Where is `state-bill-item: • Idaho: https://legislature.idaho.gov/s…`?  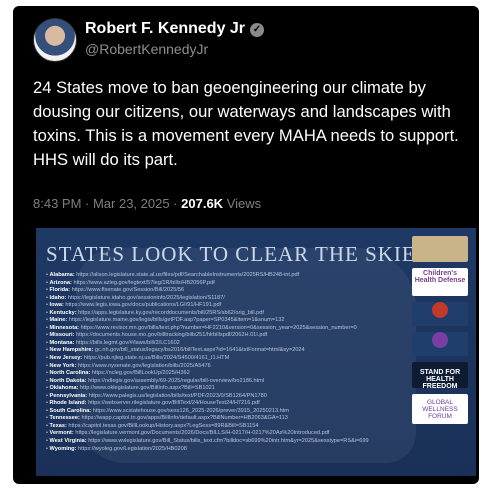 state-bill-item: • Idaho: https://legislature.idaho.gov/s… is located at coordinates (135, 297).